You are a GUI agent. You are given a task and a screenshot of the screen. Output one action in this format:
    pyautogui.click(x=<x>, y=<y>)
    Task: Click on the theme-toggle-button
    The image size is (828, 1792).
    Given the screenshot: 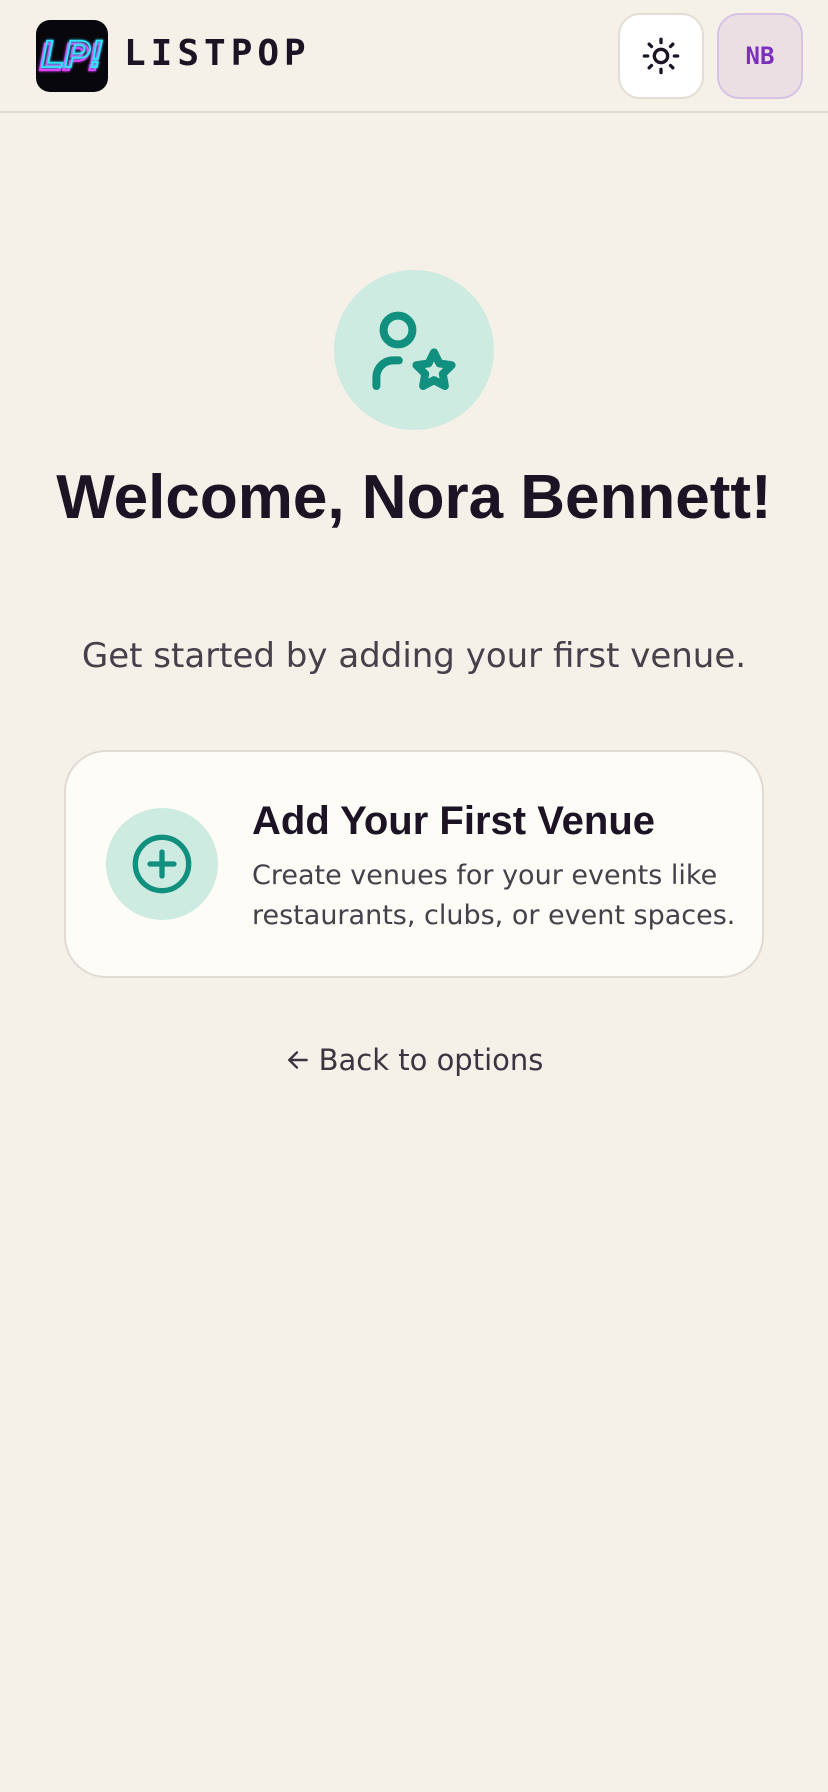 What is the action you would take?
    pyautogui.click(x=661, y=56)
    